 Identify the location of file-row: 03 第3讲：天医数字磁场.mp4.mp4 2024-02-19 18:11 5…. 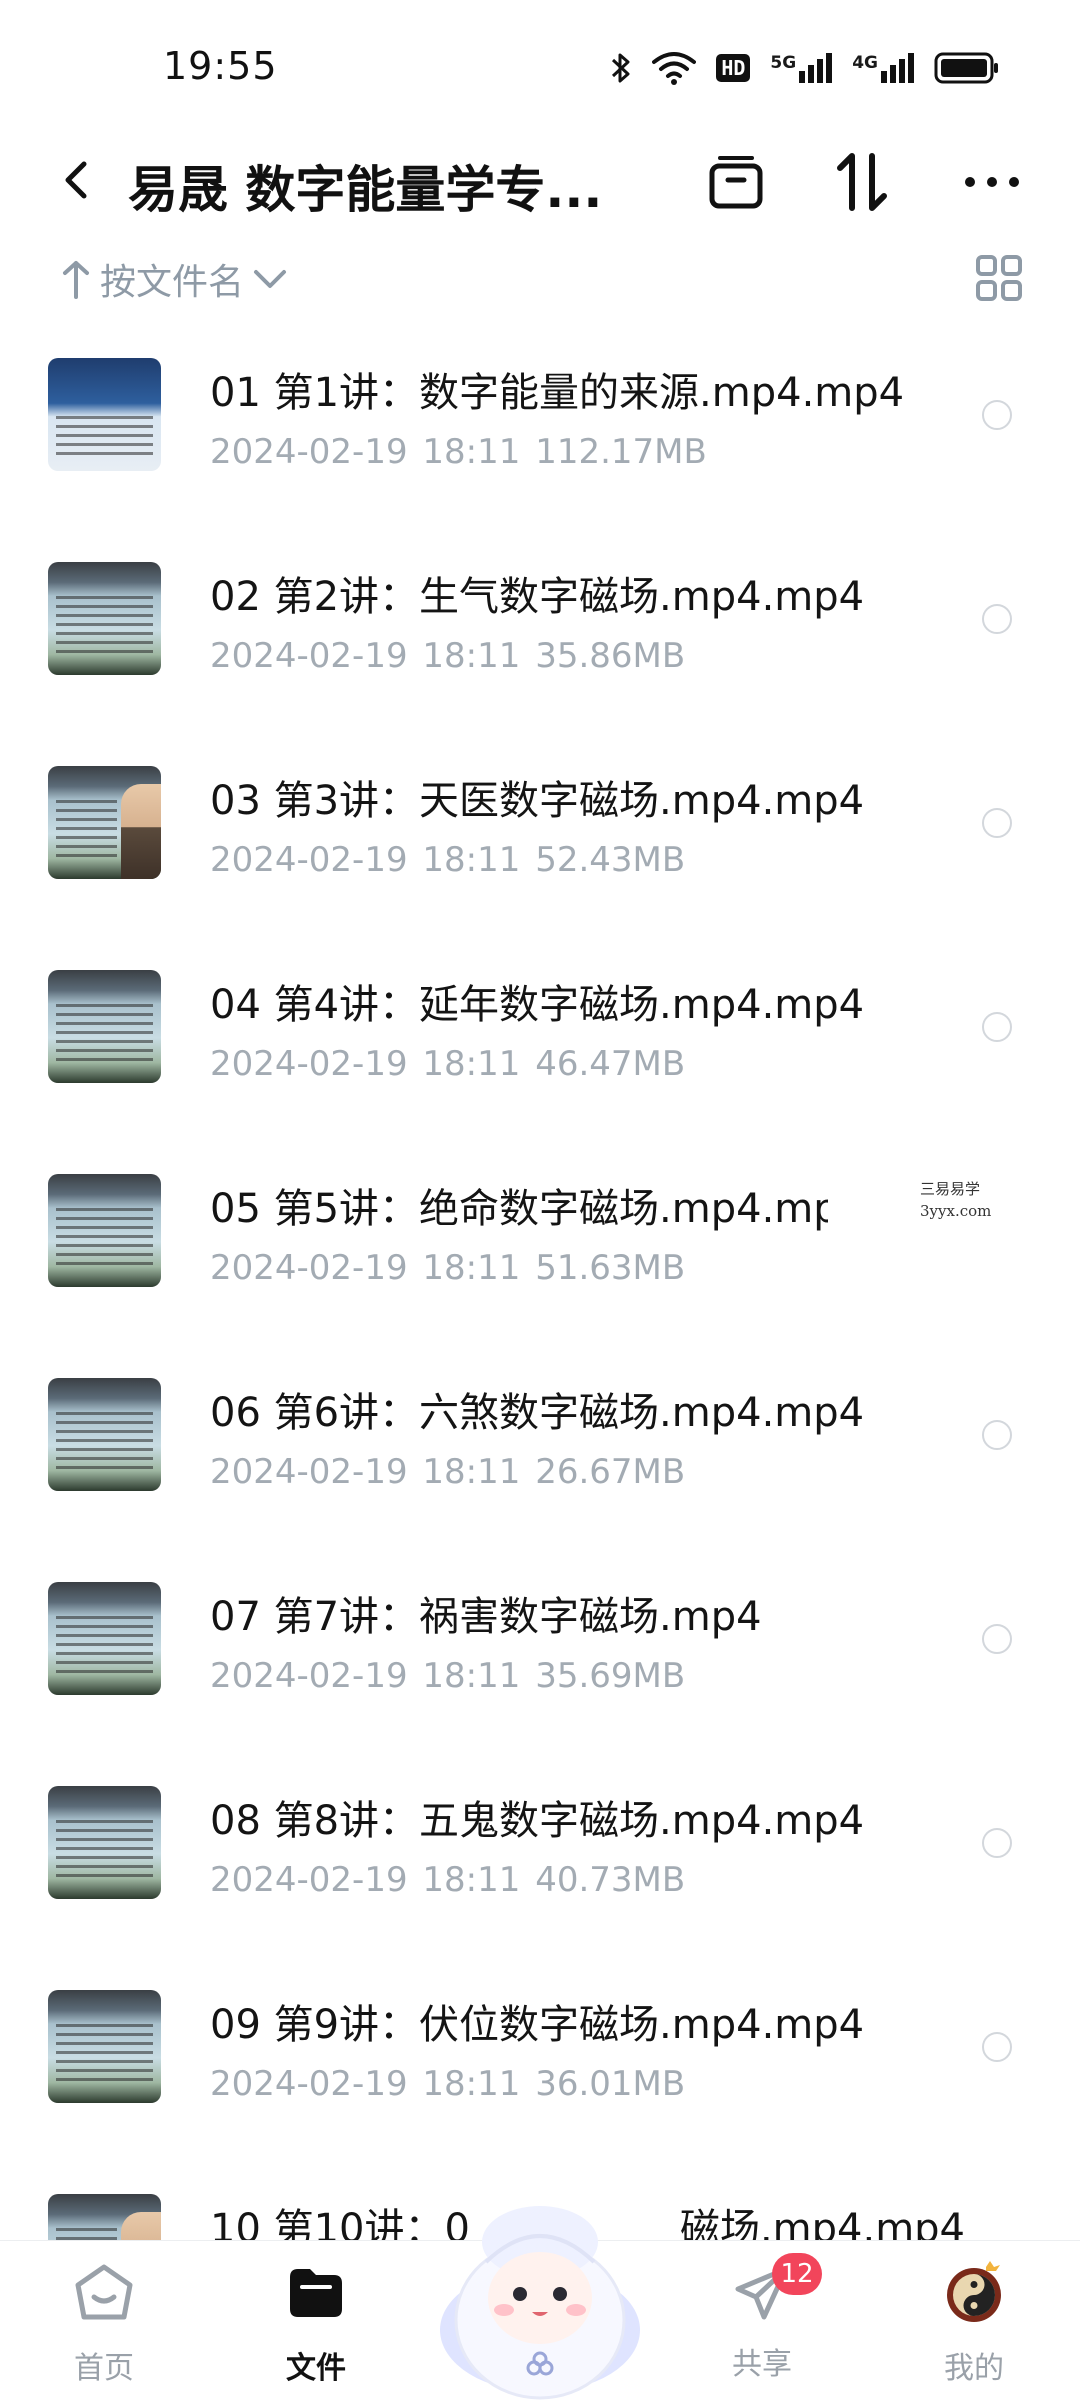
(540, 850).